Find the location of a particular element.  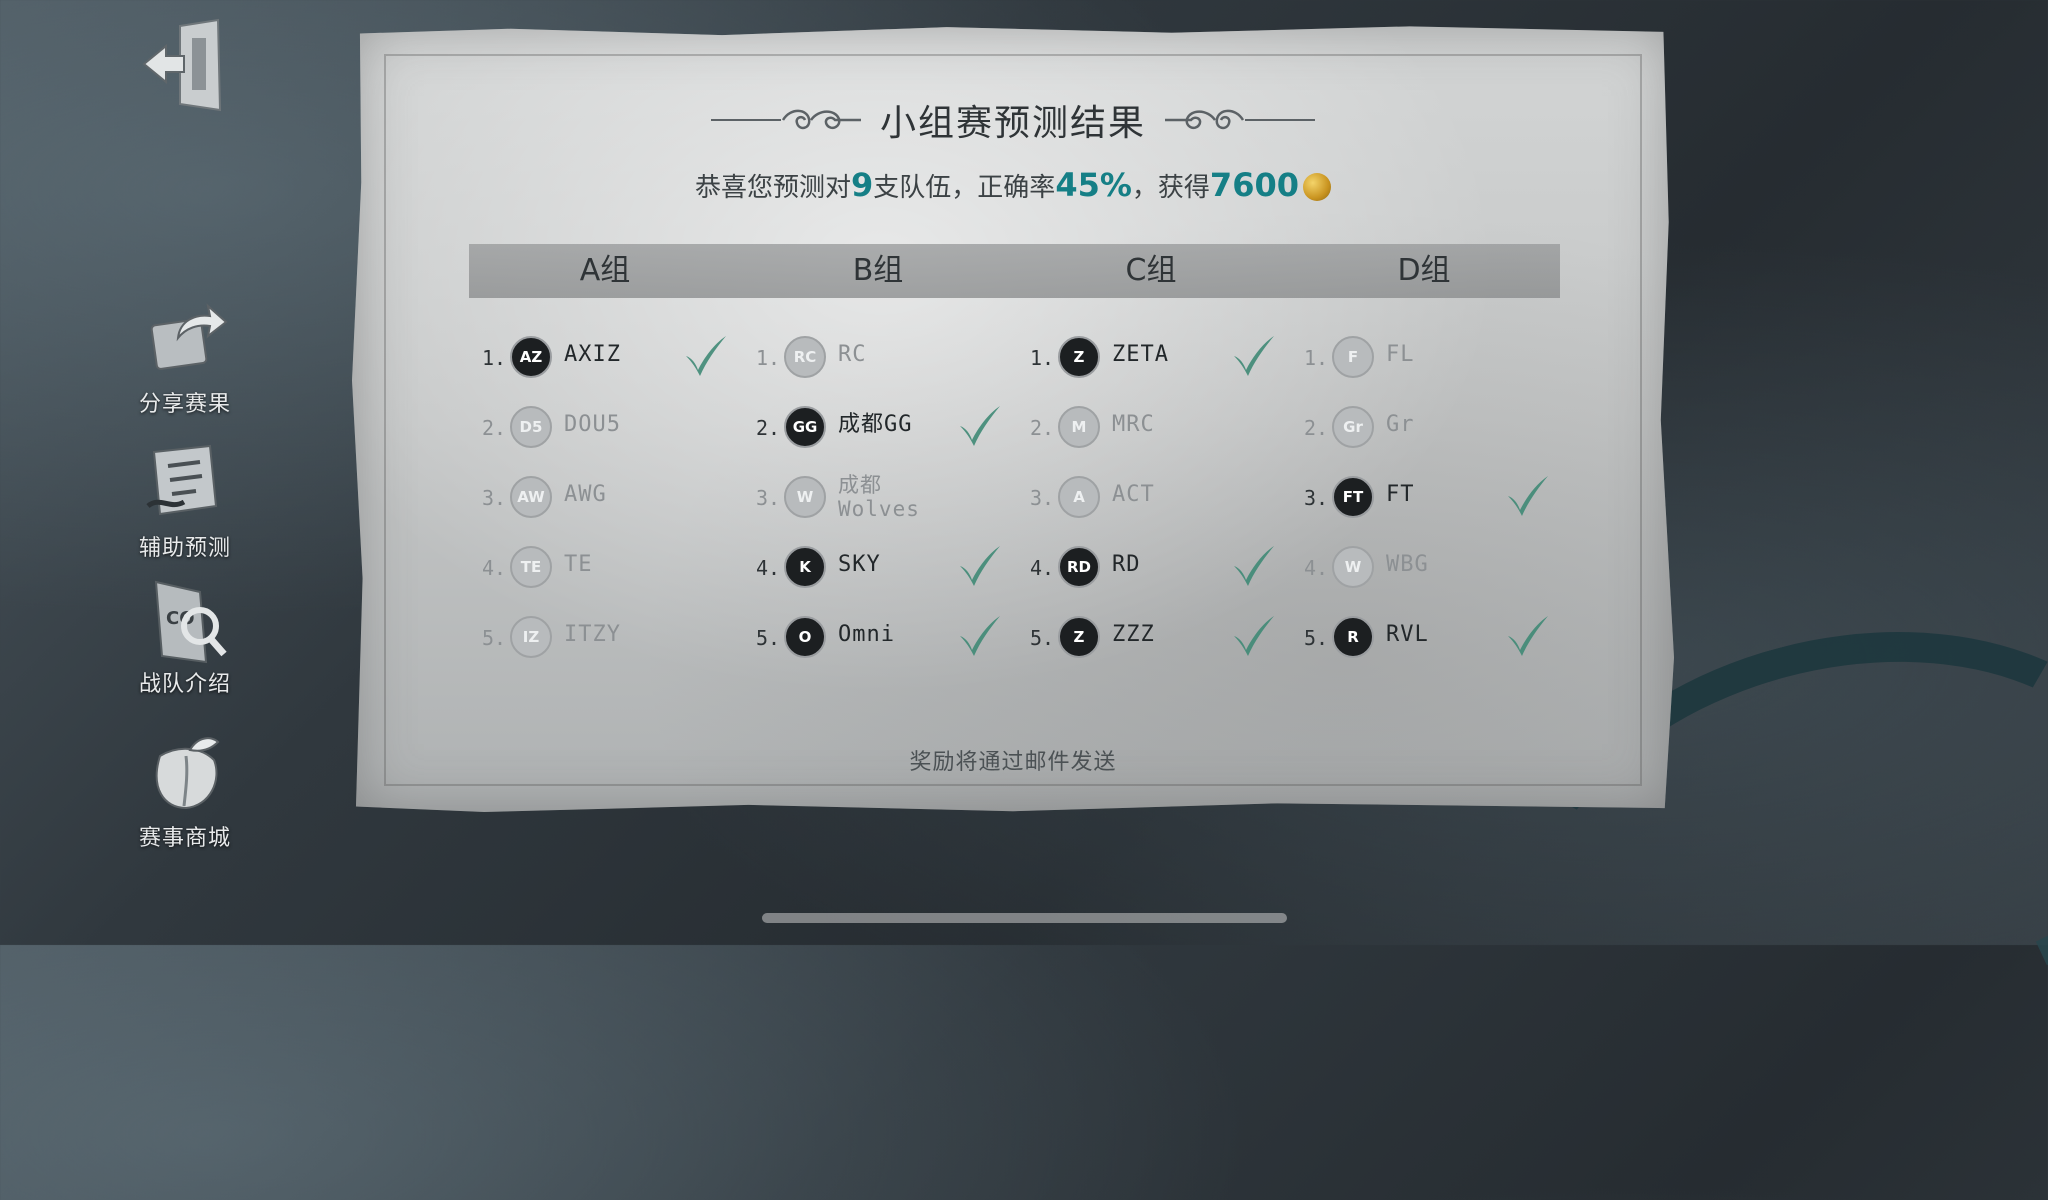

team-logo-glyph: Z is located at coordinates (1079, 637).